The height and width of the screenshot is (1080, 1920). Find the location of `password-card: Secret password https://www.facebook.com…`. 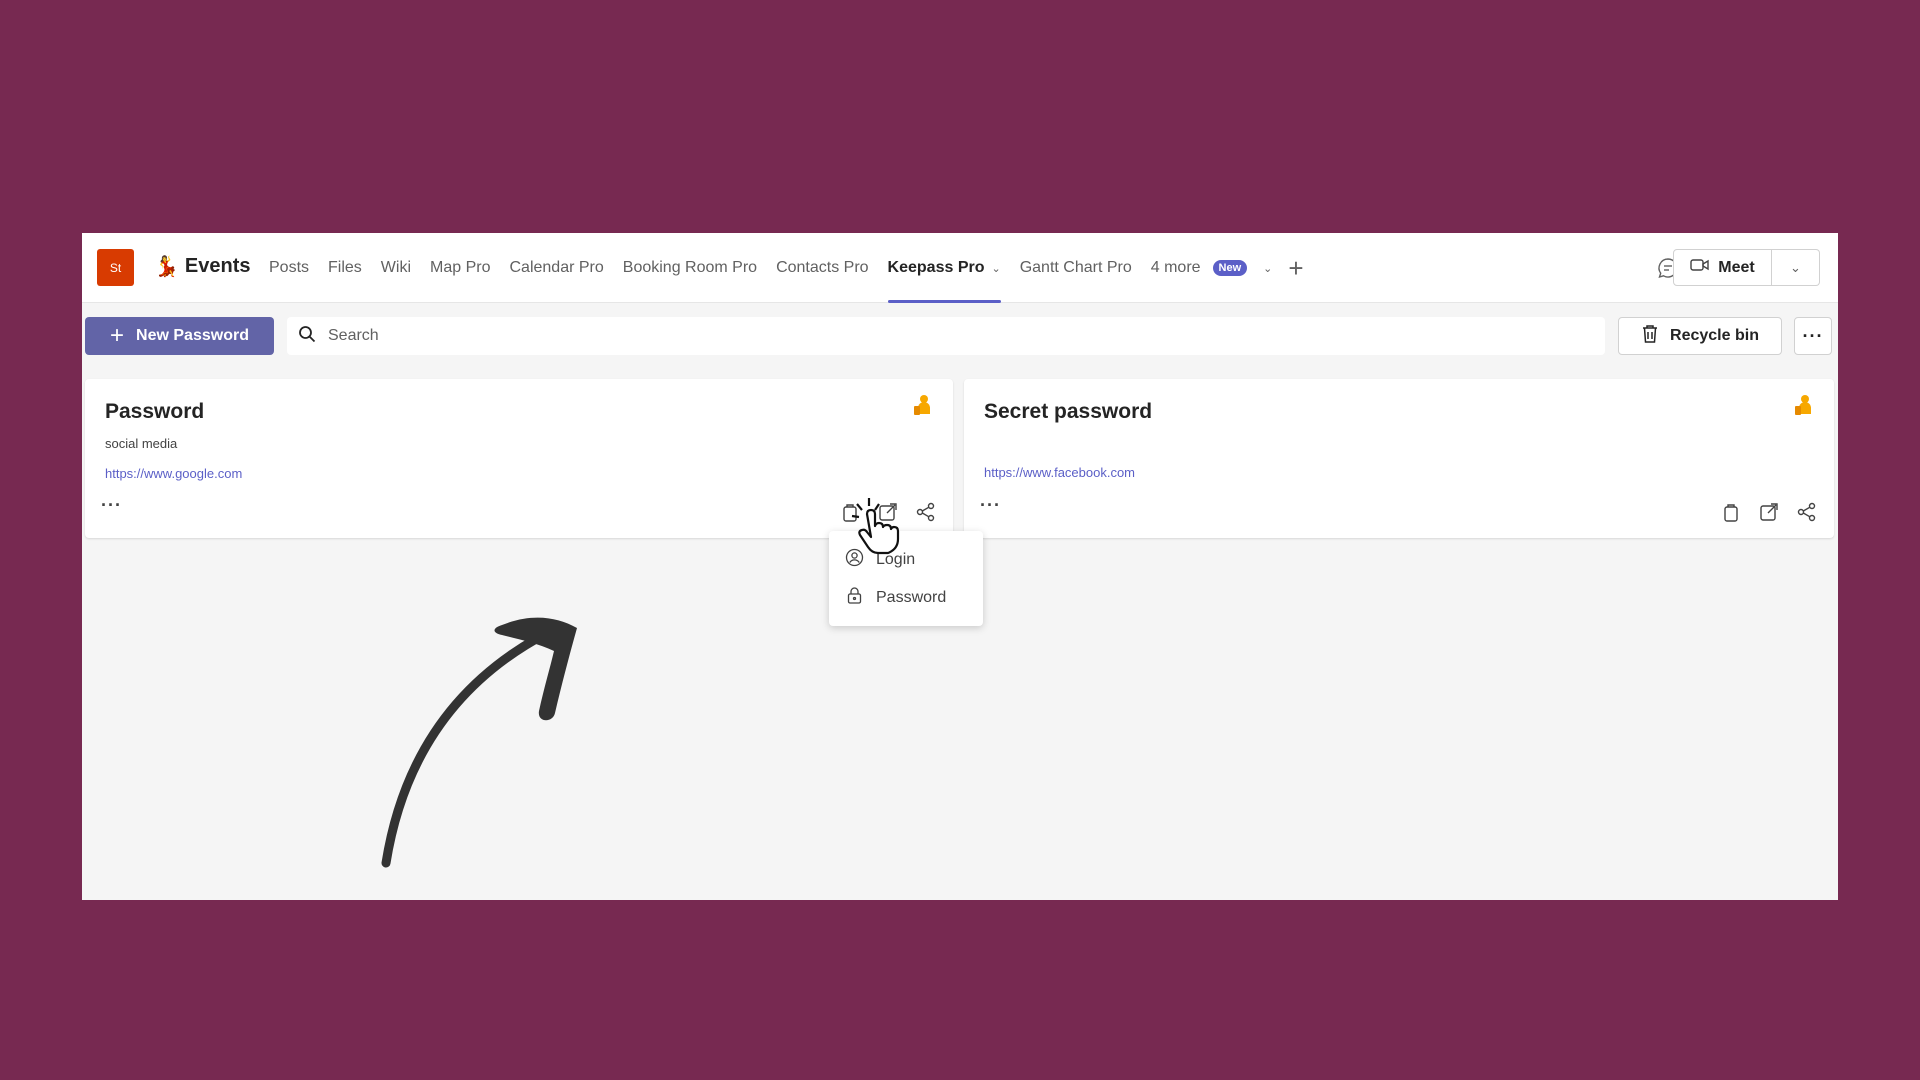

password-card: Secret password https://www.facebook.com… is located at coordinates (1399, 458).